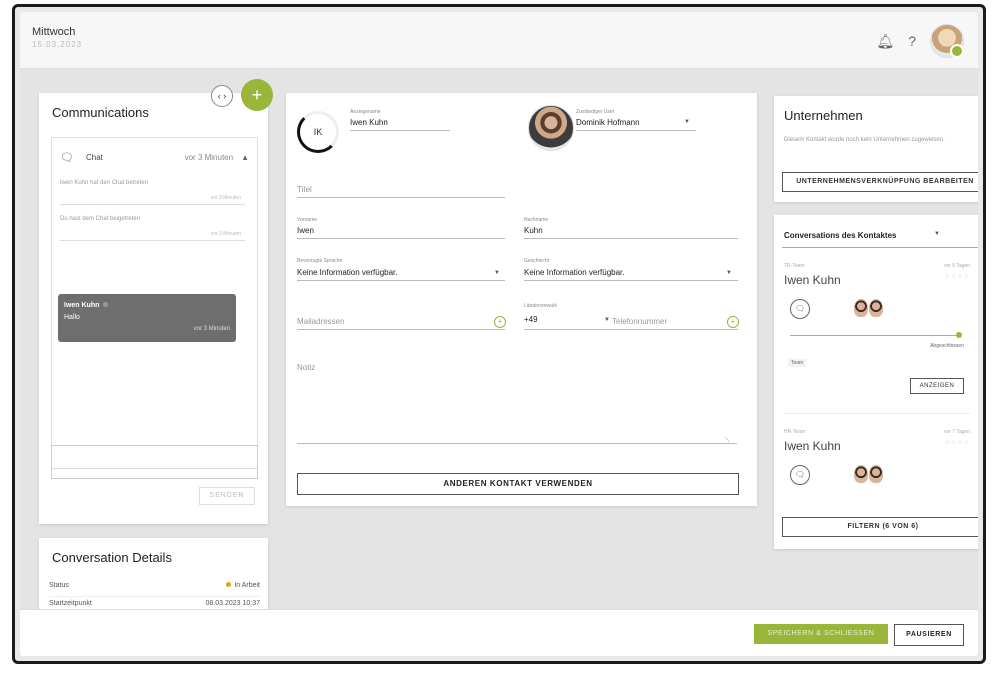 The height and width of the screenshot is (674, 991). I want to click on help-icon: ?, so click(912, 41).